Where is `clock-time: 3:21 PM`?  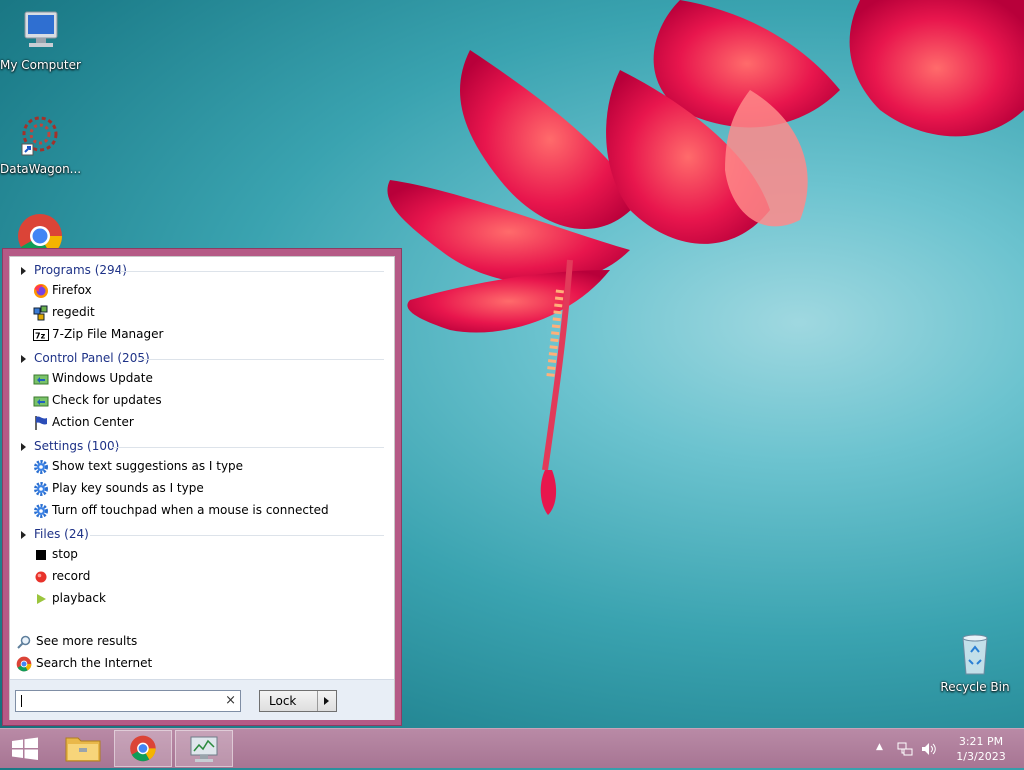 clock-time: 3:21 PM is located at coordinates (981, 741).